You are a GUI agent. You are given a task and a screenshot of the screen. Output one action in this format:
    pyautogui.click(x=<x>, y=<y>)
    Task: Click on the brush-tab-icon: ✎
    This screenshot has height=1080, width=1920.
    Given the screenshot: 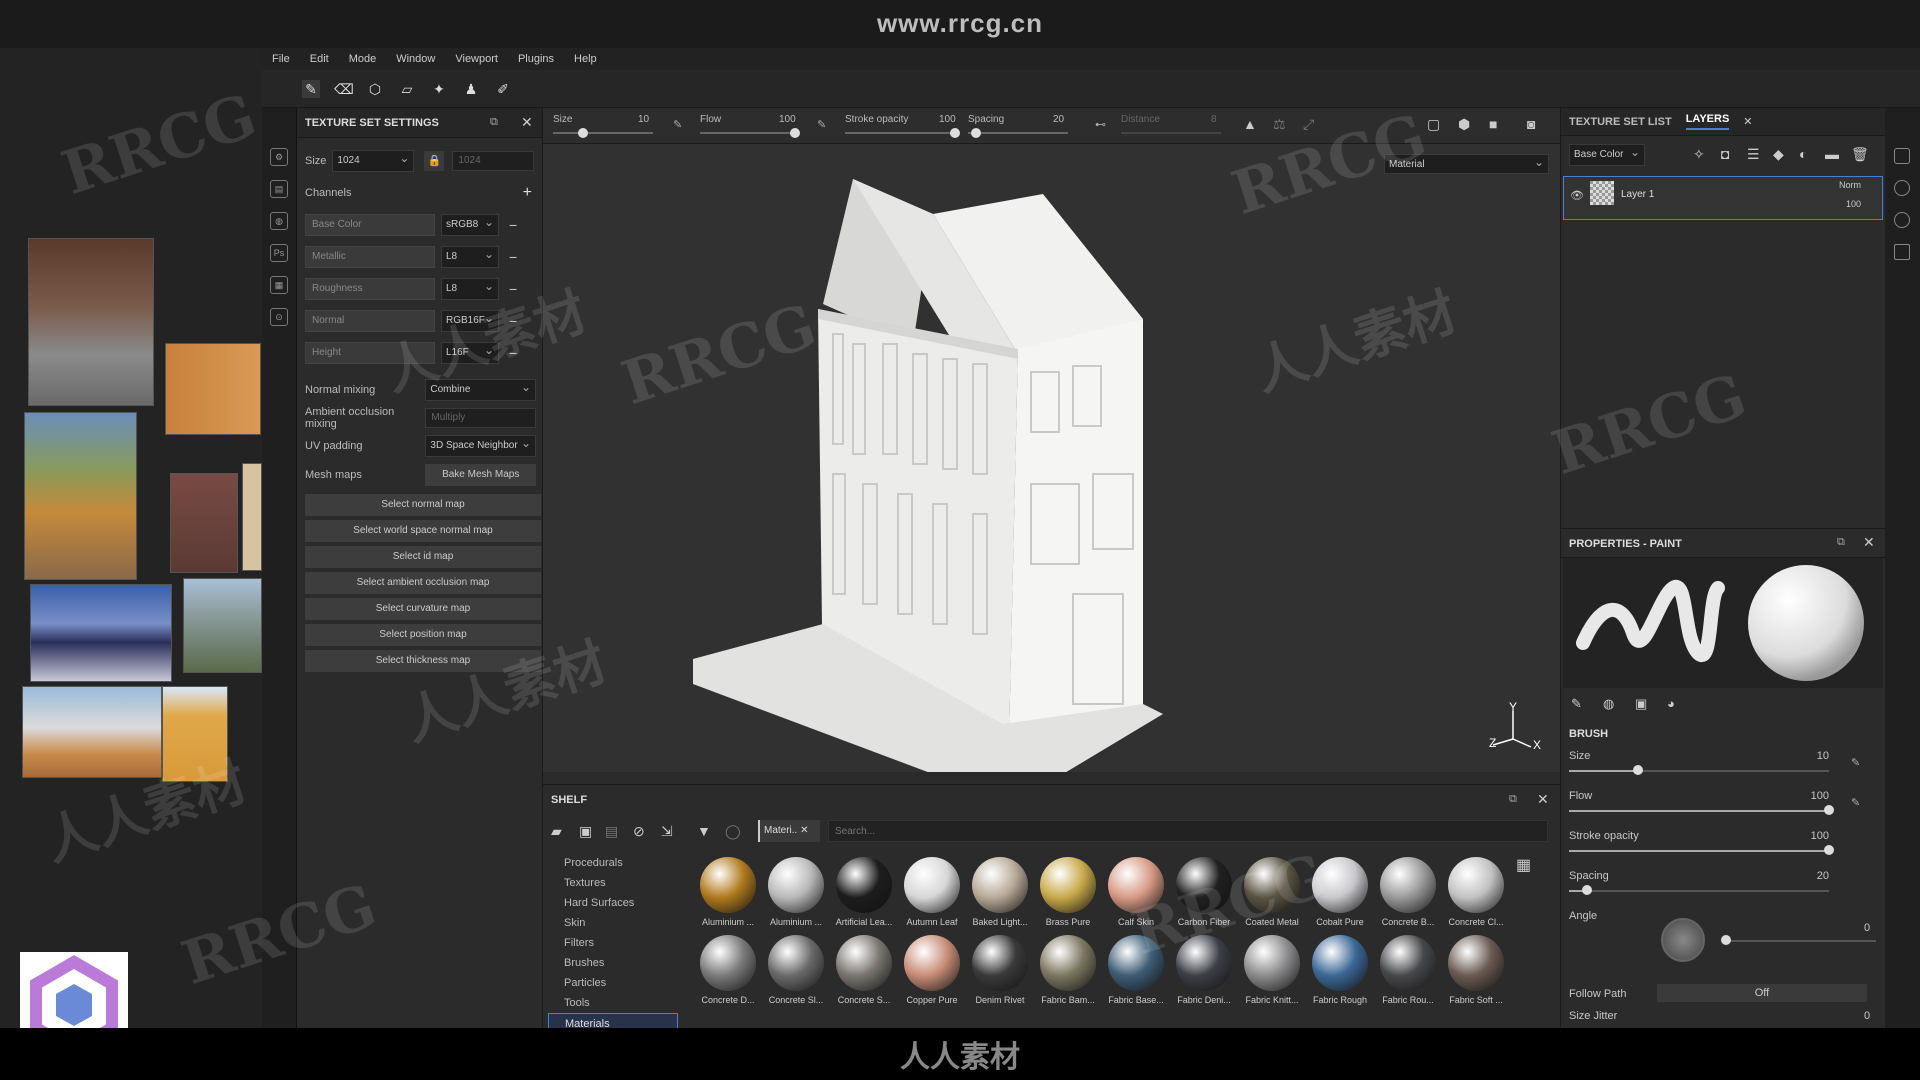 What is the action you would take?
    pyautogui.click(x=1576, y=704)
    